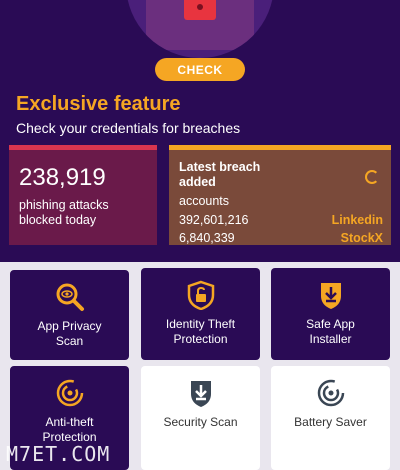 The image size is (400, 470). Describe the element at coordinates (281, 238) in the screenshot. I see `breach-row: 6,840,339 StockX` at that location.